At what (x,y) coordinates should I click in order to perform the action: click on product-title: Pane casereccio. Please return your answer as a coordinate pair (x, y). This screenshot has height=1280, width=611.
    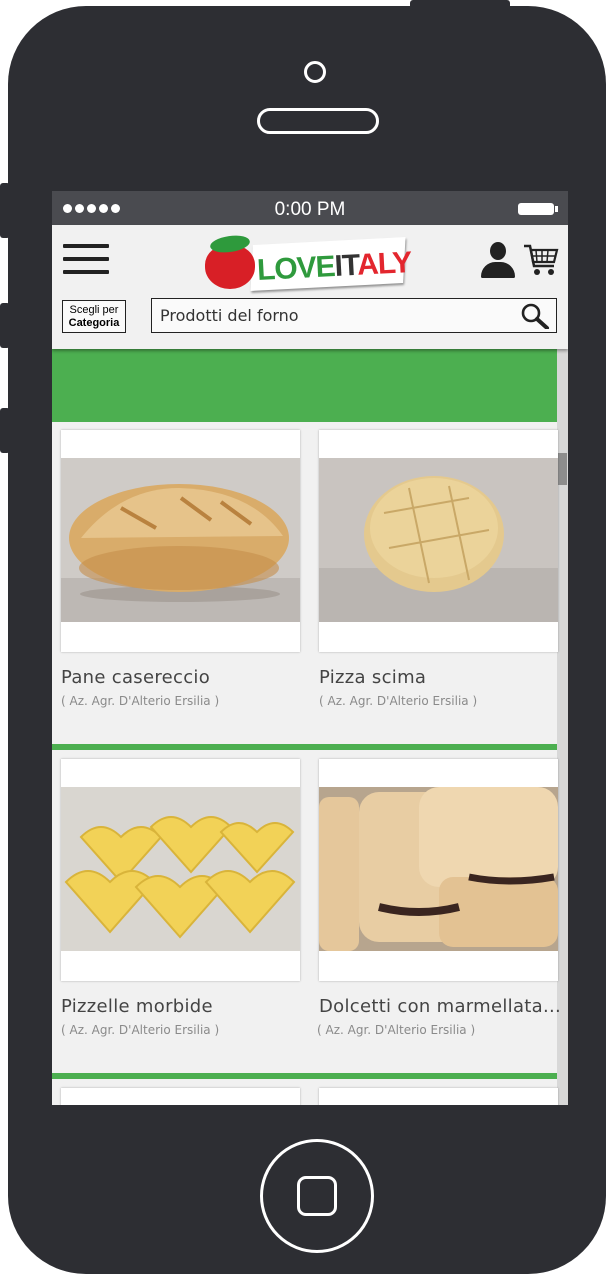
    Looking at the image, I should click on (135, 677).